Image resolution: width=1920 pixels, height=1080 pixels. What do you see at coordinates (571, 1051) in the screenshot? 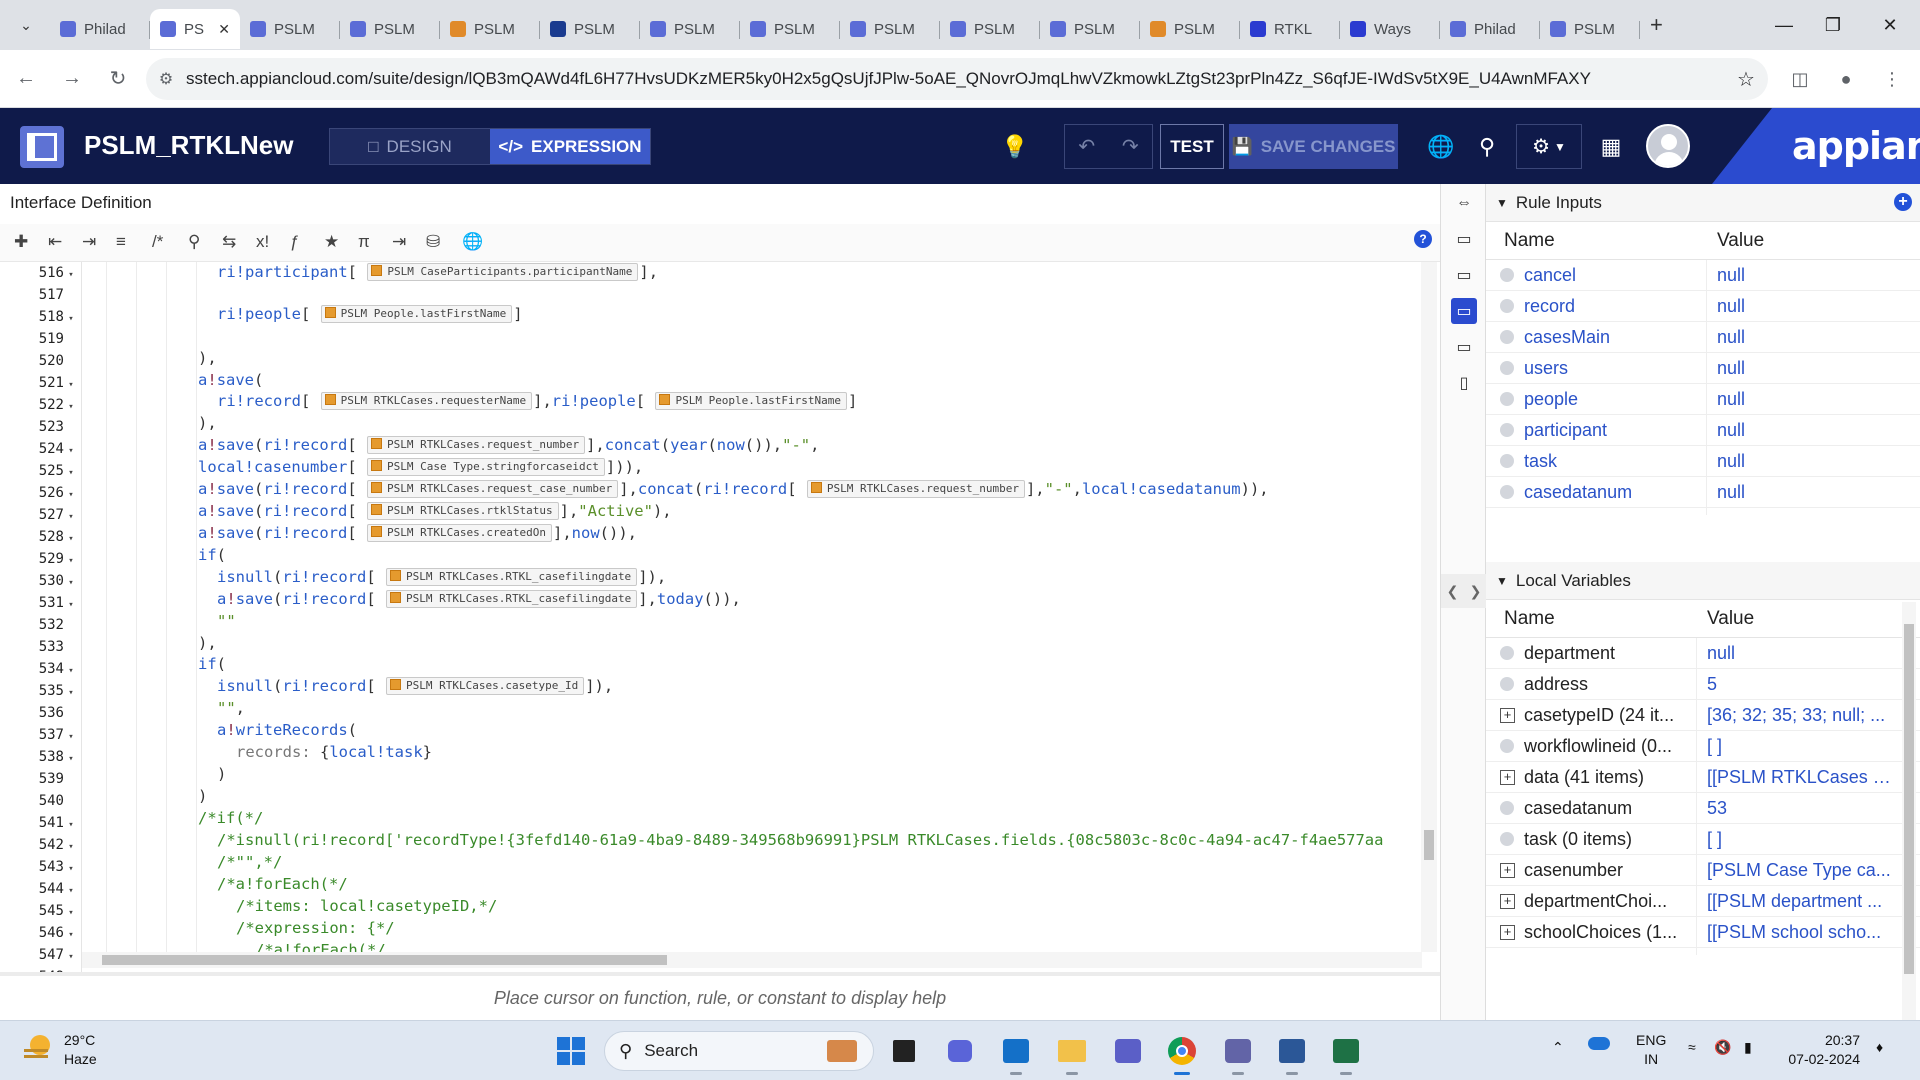
I see `start-button` at bounding box center [571, 1051].